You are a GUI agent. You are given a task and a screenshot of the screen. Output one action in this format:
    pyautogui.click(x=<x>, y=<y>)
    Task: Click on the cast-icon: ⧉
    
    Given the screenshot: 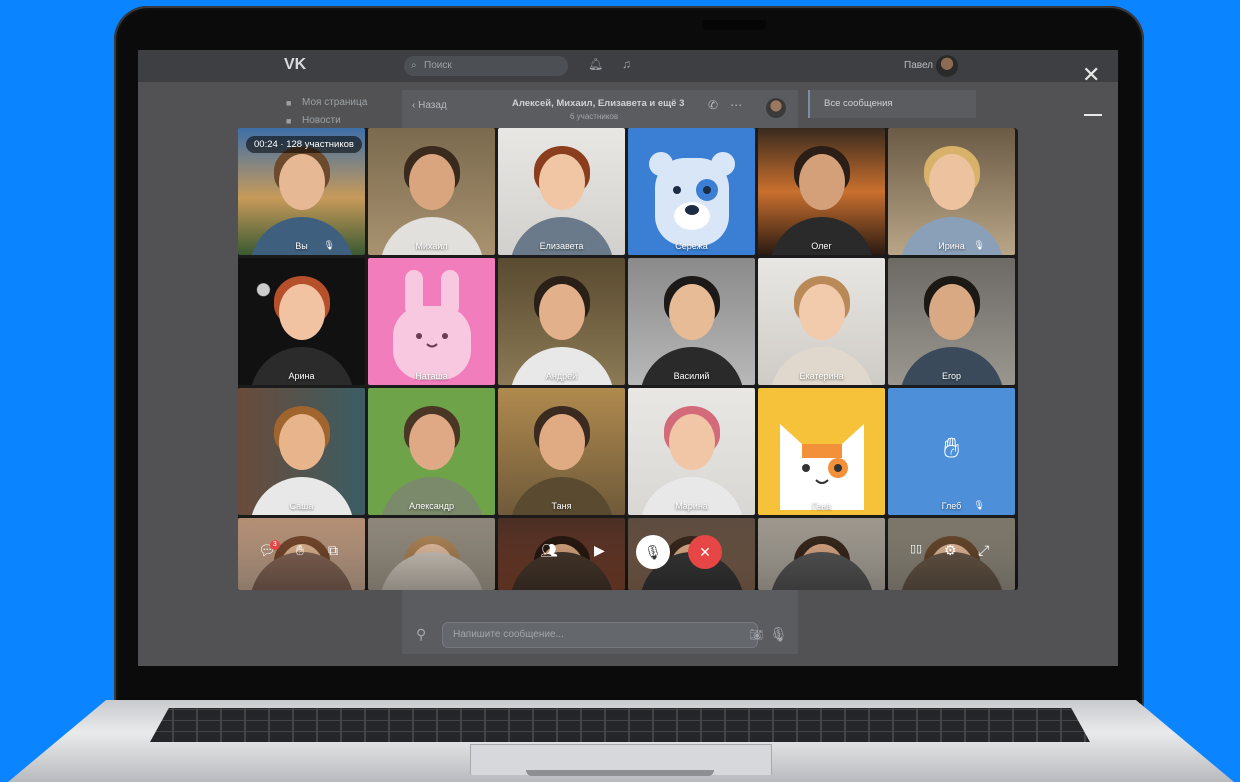 What is the action you would take?
    pyautogui.click(x=333, y=550)
    